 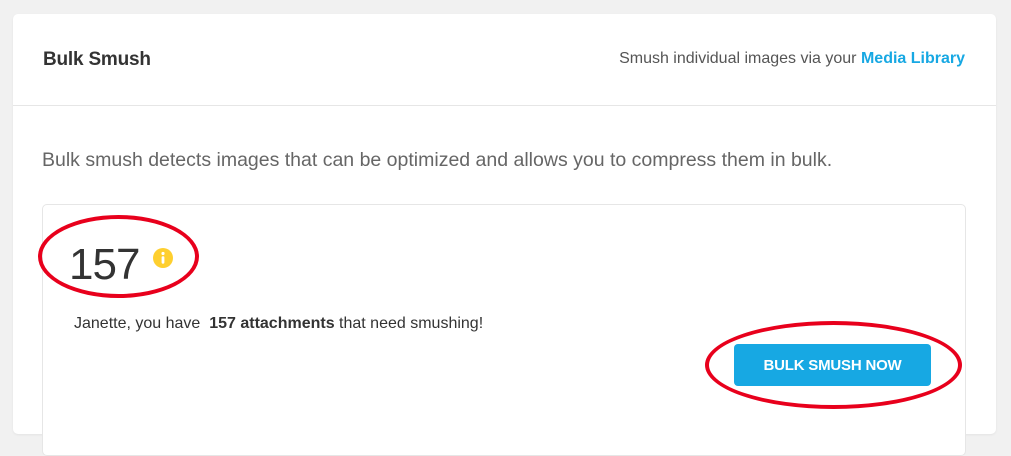 What do you see at coordinates (411, 323) in the screenshot?
I see `message-suffix: that need smushing!` at bounding box center [411, 323].